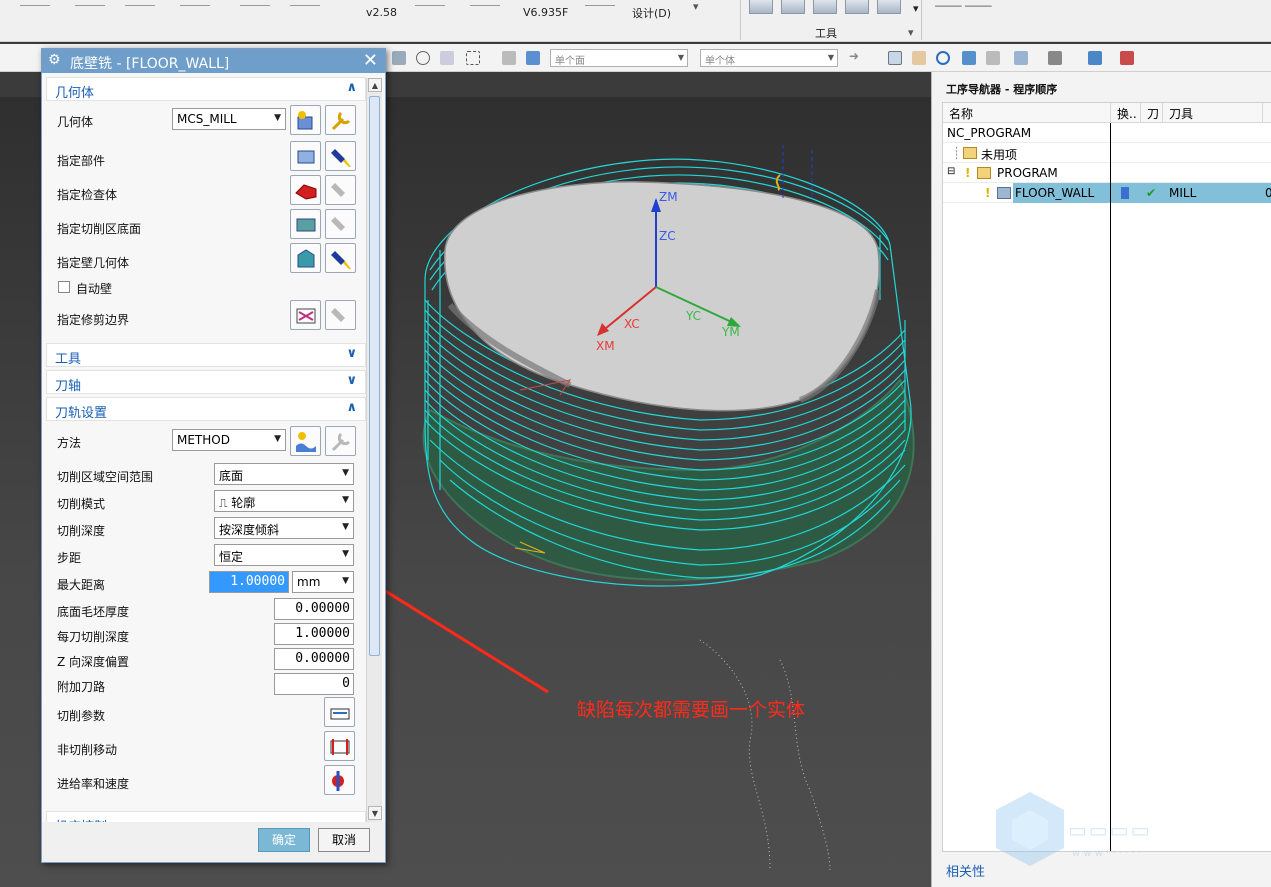 The height and width of the screenshot is (887, 1271). Describe the element at coordinates (249, 582) in the screenshot. I see `max-distance-input: 1.00000` at that location.